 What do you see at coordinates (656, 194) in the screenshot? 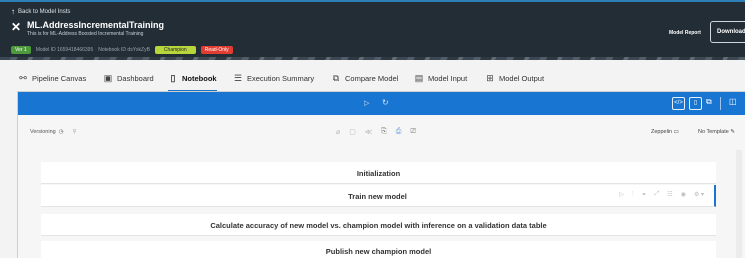
I see `expand-icon: ⤢` at bounding box center [656, 194].